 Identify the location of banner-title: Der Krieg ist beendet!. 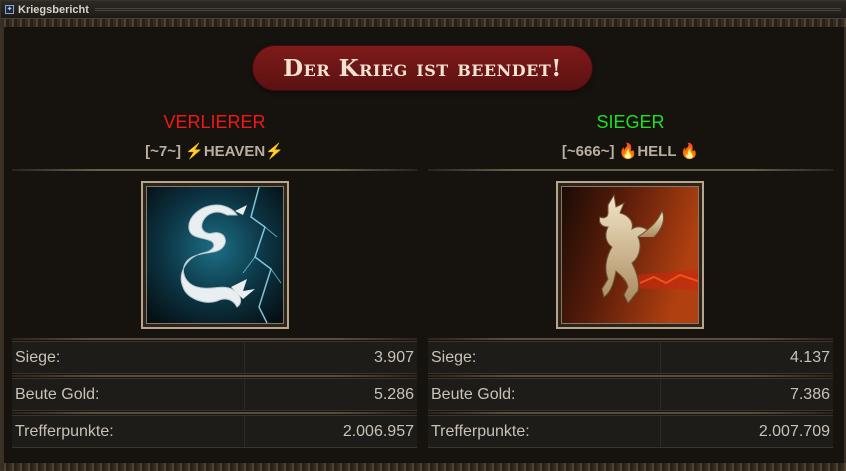
(422, 68).